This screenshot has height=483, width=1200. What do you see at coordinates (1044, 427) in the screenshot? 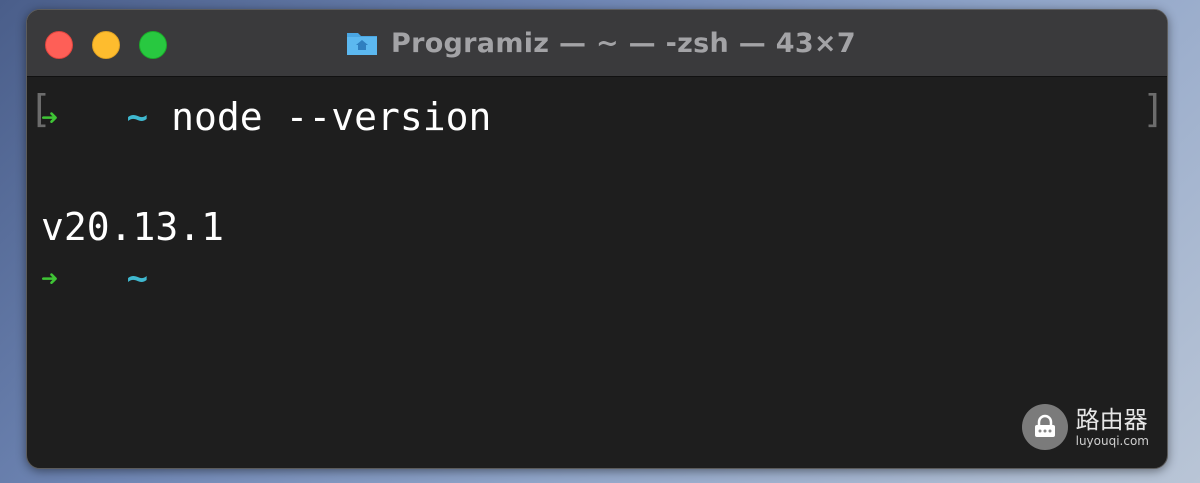
I see `router-lock-icon` at bounding box center [1044, 427].